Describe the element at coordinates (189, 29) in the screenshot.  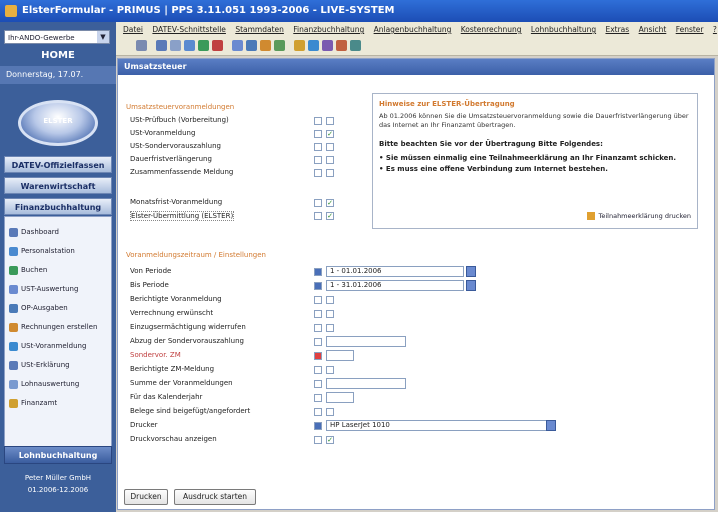
I see `menu-datev: DATEV-Schnittstelle` at that location.